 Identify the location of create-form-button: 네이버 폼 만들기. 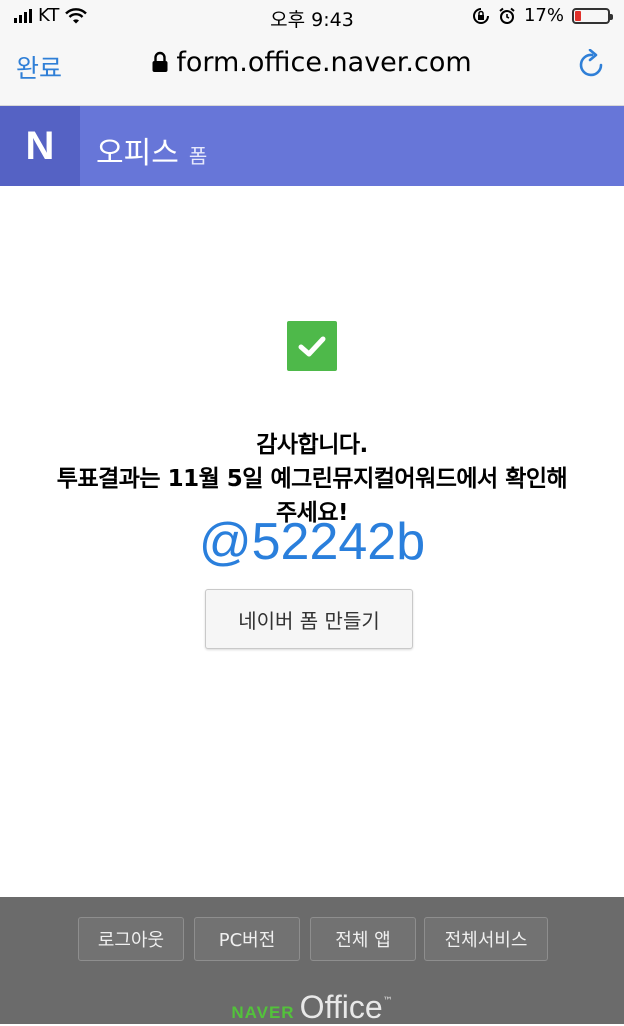
(309, 619).